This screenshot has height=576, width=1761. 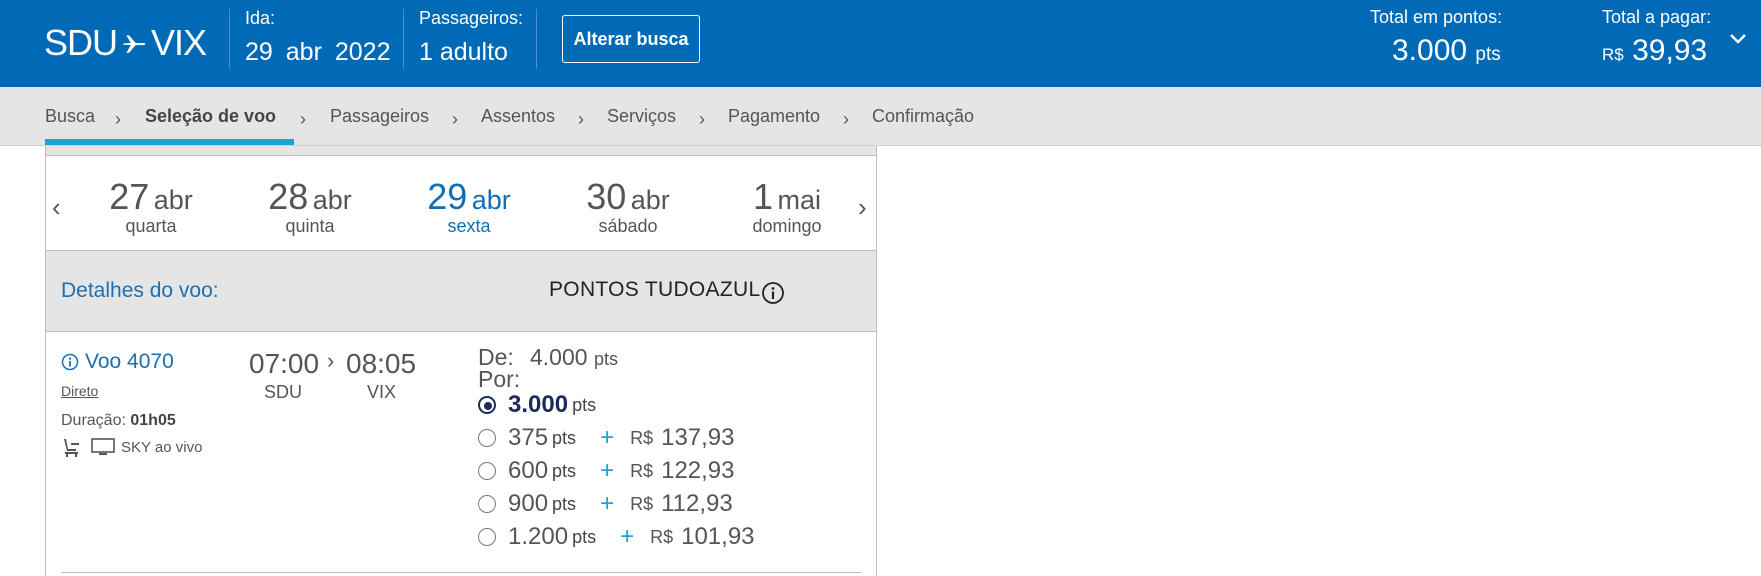 What do you see at coordinates (631, 39) in the screenshot?
I see `alter-search-button: Alterar busca` at bounding box center [631, 39].